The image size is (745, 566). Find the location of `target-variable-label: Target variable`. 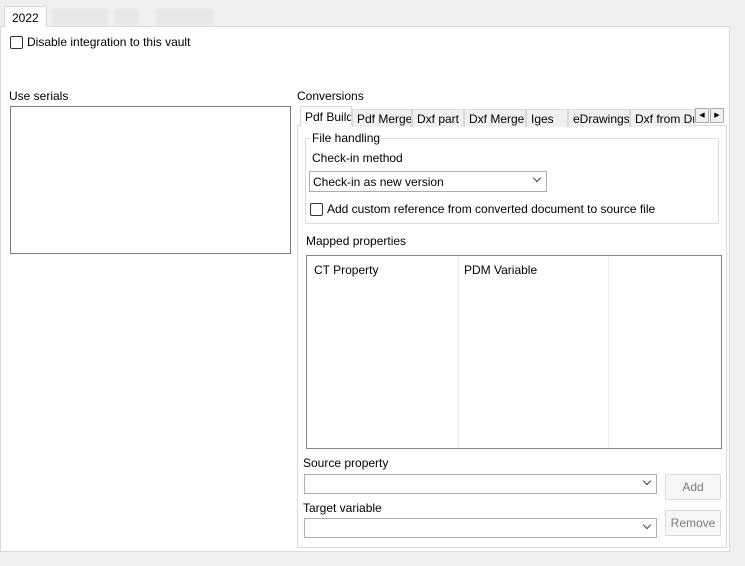

target-variable-label: Target variable is located at coordinates (342, 508).